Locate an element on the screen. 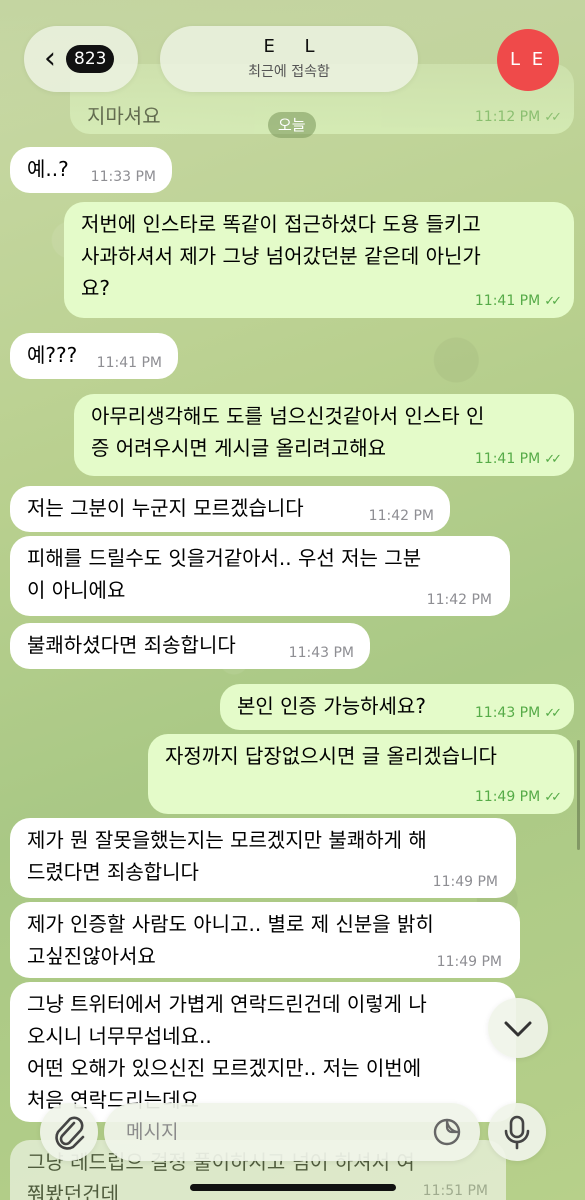 This screenshot has width=585, height=1200. home-indicator is located at coordinates (293, 1187).